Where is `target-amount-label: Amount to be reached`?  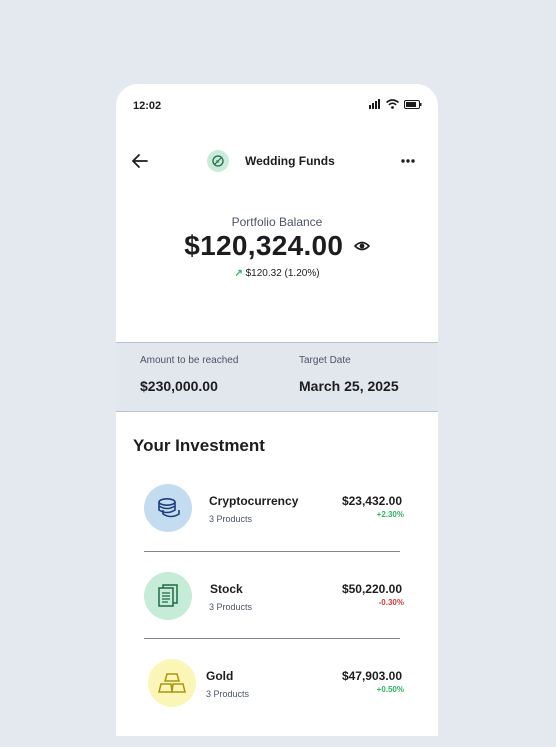
target-amount-label: Amount to be reached is located at coordinates (189, 360).